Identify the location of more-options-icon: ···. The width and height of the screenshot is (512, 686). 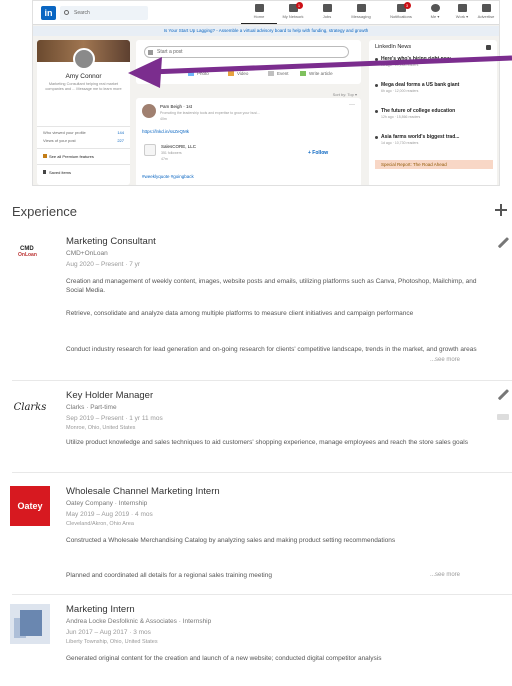
(352, 105).